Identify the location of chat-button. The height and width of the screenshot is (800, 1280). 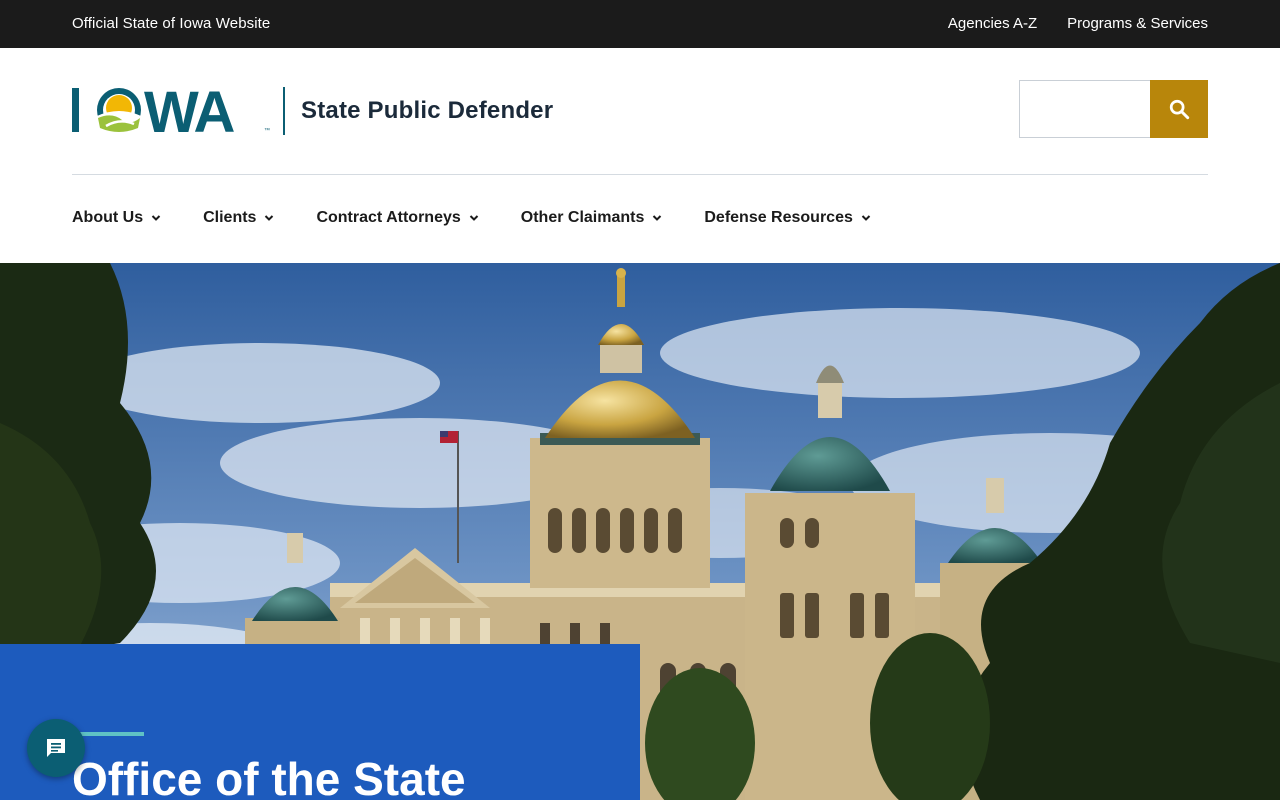
(56, 748).